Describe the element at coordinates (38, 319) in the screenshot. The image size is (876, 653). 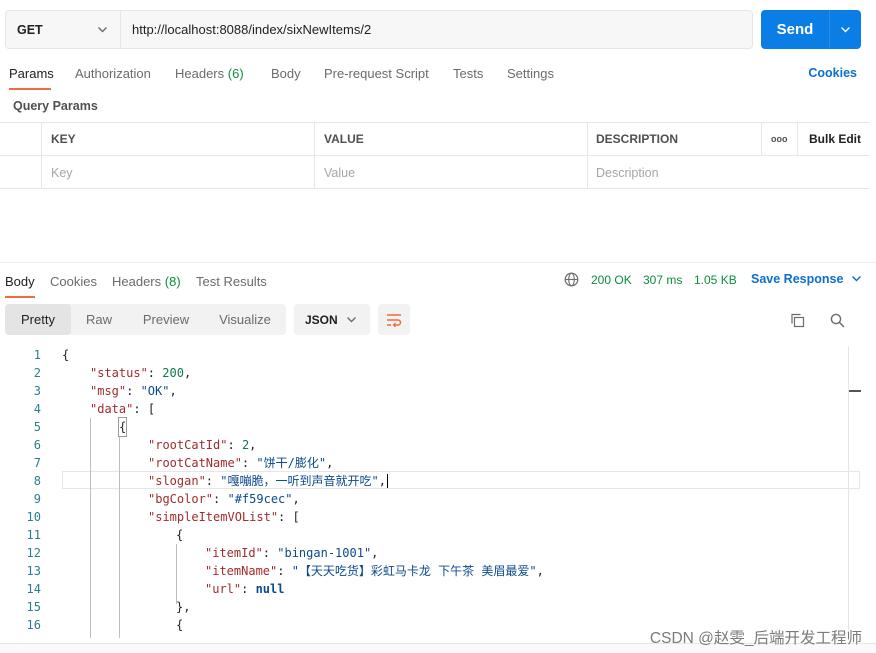
I see `view-mode-pretty: Pretty` at that location.